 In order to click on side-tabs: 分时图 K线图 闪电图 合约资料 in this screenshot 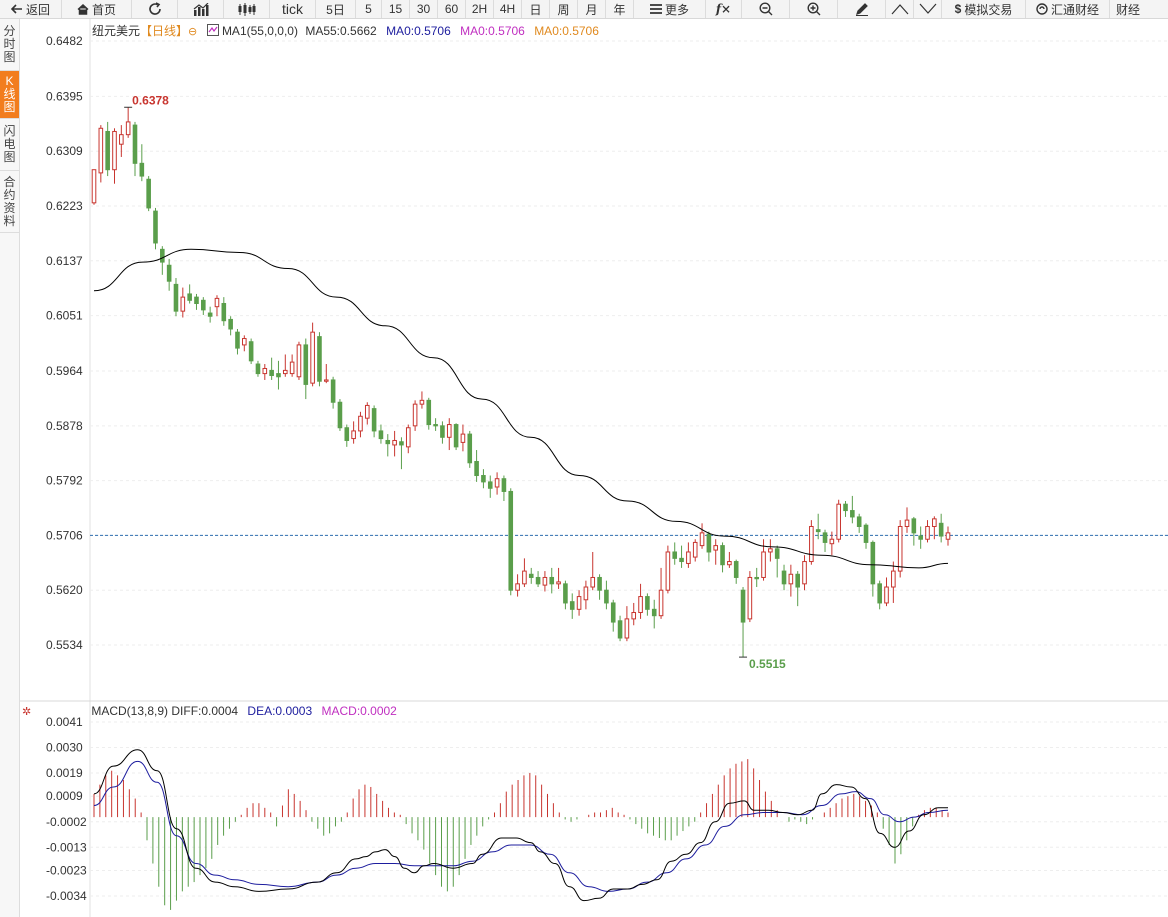, I will do `click(10, 468)`.